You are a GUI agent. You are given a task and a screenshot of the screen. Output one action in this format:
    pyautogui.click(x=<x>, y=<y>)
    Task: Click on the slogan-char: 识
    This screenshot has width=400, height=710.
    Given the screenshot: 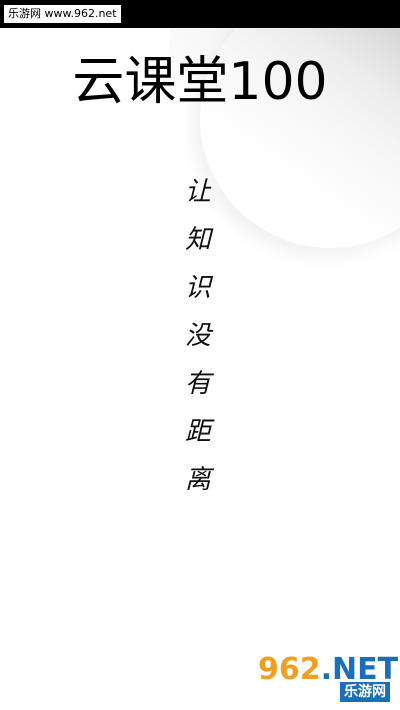 What is the action you would take?
    pyautogui.click(x=197, y=288)
    